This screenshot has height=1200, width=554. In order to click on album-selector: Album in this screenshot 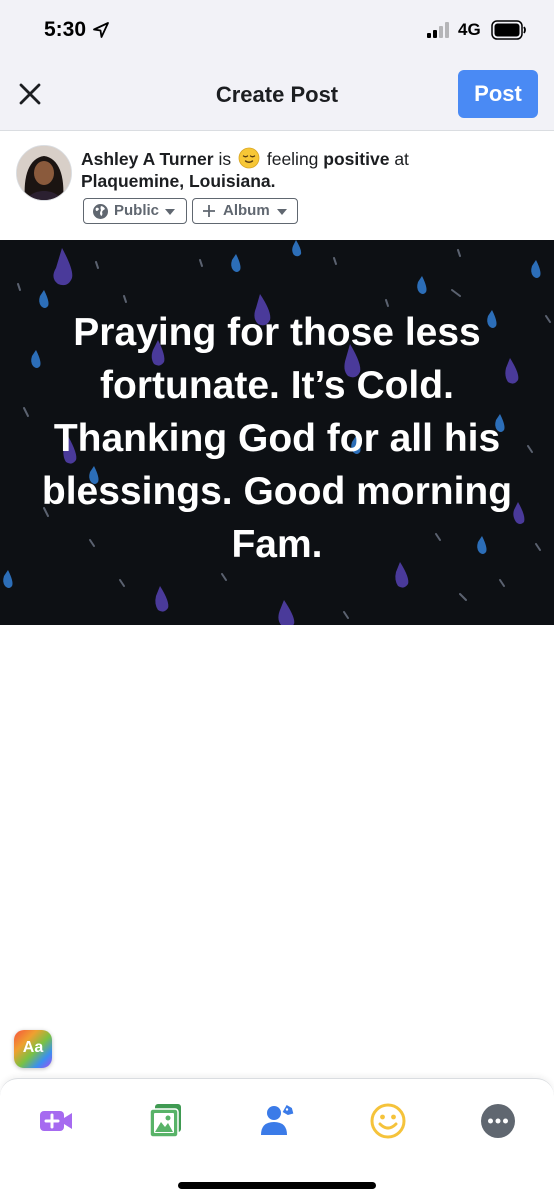, I will do `click(245, 211)`.